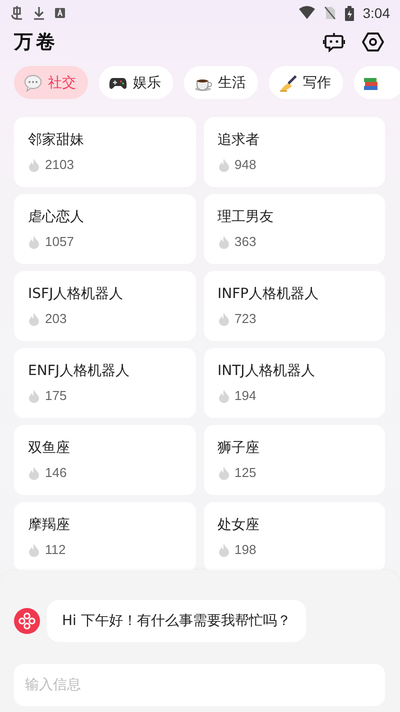 The width and height of the screenshot is (400, 712). Describe the element at coordinates (49, 525) in the screenshot. I see `character-name: 摩羯座` at that location.